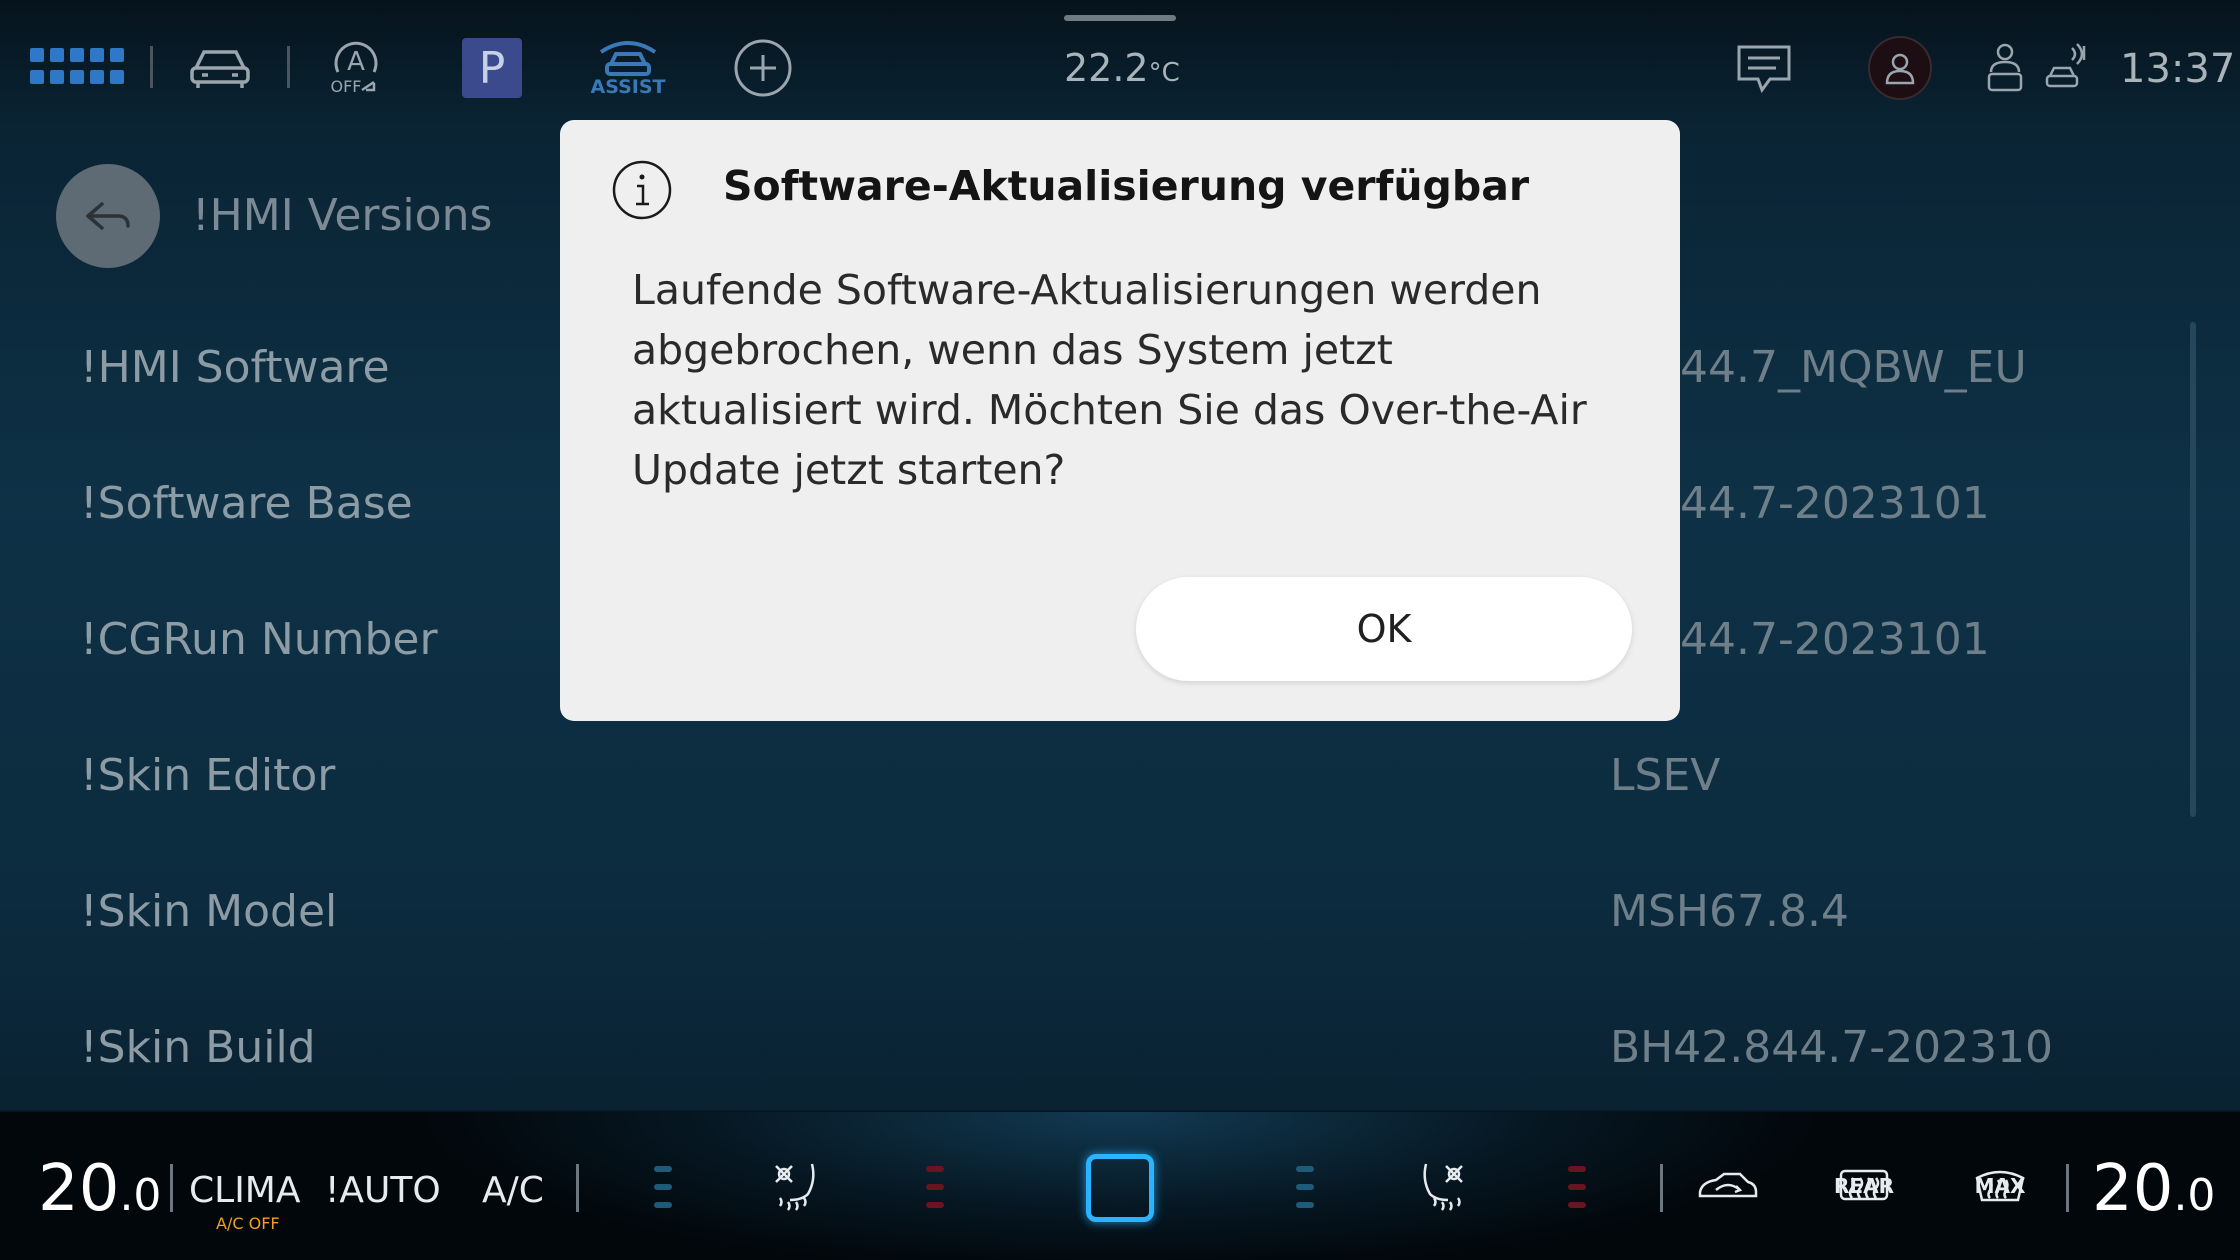 This screenshot has height=1260, width=2240. What do you see at coordinates (342, 215) in the screenshot?
I see `page-title: !HMI Versions` at bounding box center [342, 215].